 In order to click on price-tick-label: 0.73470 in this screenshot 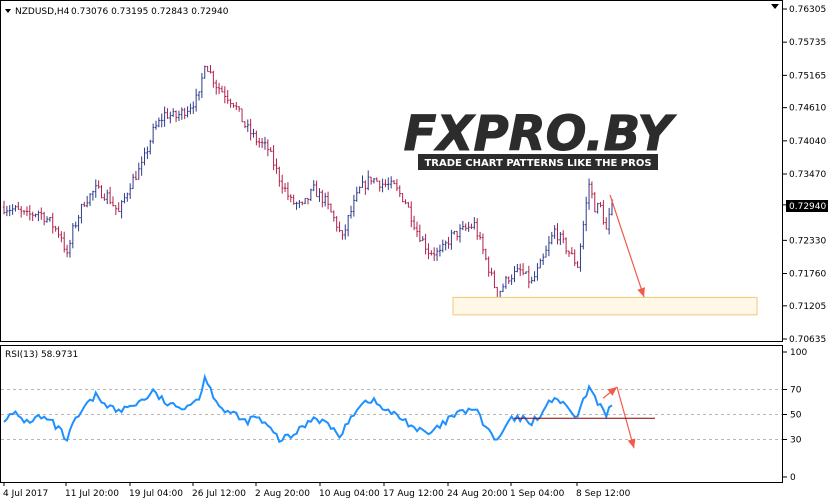, I will do `click(807, 175)`.